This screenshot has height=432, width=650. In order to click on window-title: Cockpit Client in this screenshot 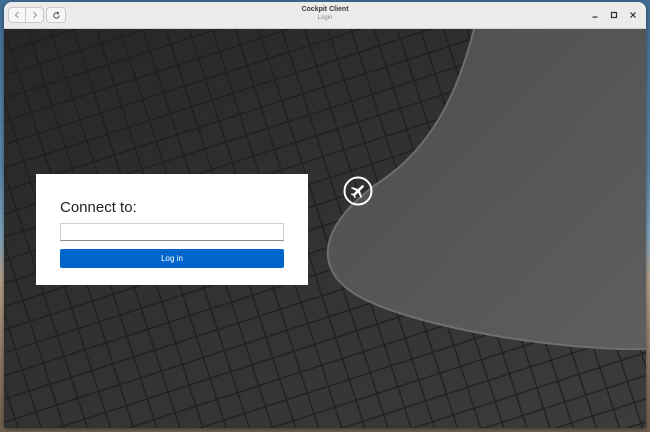, I will do `click(325, 9)`.